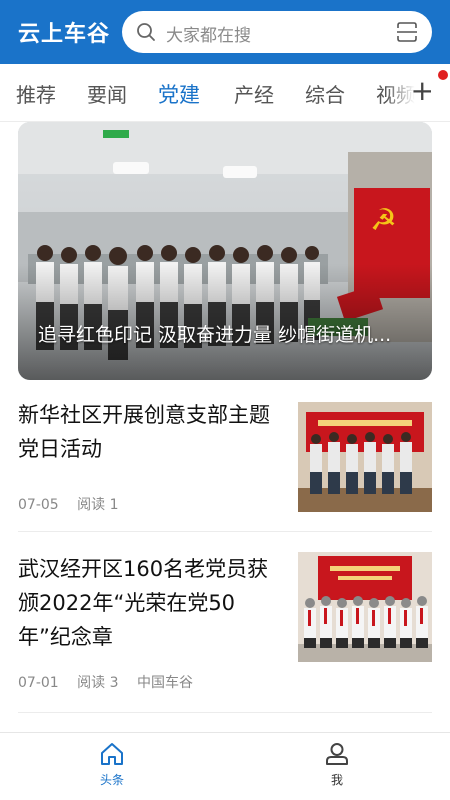 This screenshot has height=800, width=450. What do you see at coordinates (111, 780) in the screenshot?
I see `nav-label: 头条` at bounding box center [111, 780].